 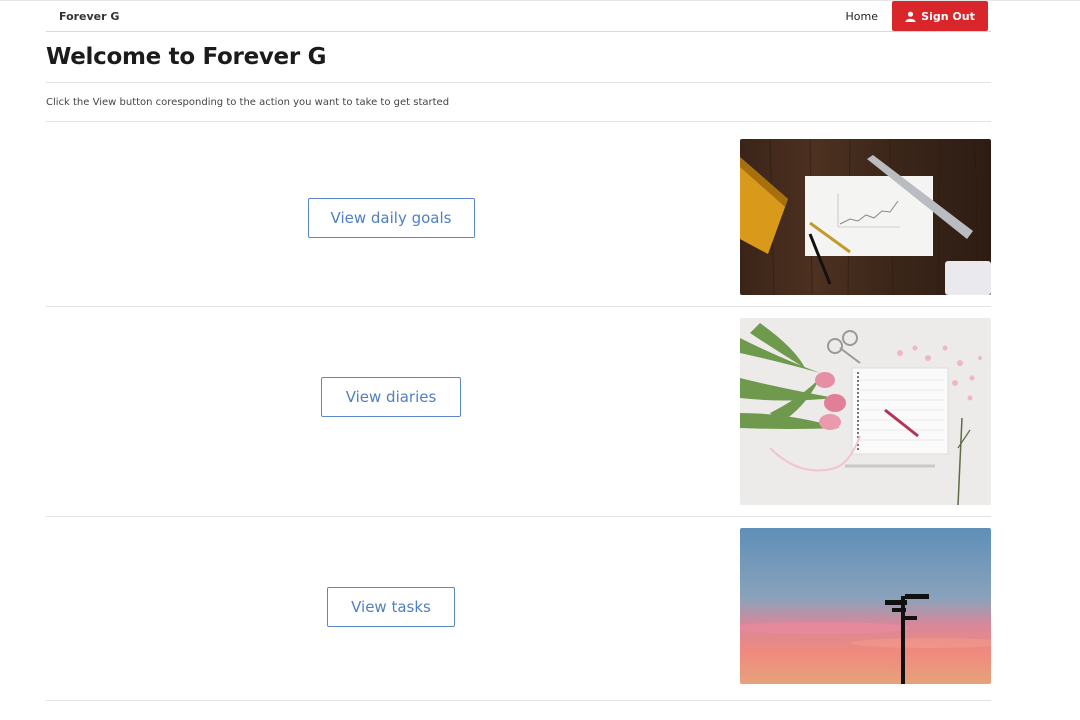 I want to click on page-title: Welcome to Forever G, so click(x=186, y=57).